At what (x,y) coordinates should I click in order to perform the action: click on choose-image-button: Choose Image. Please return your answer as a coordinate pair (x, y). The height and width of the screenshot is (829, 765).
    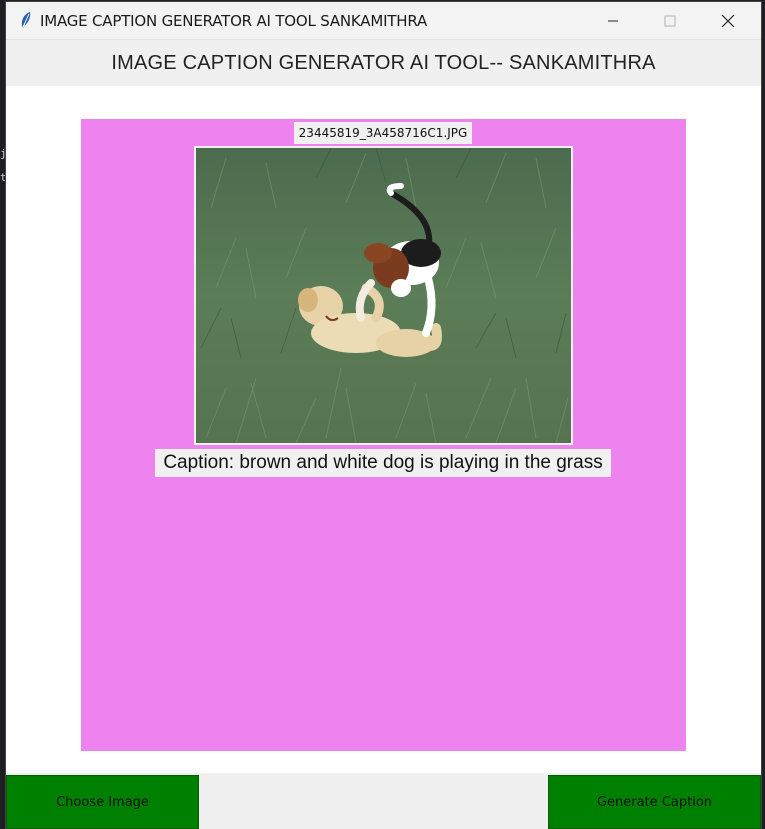
    Looking at the image, I should click on (102, 802).